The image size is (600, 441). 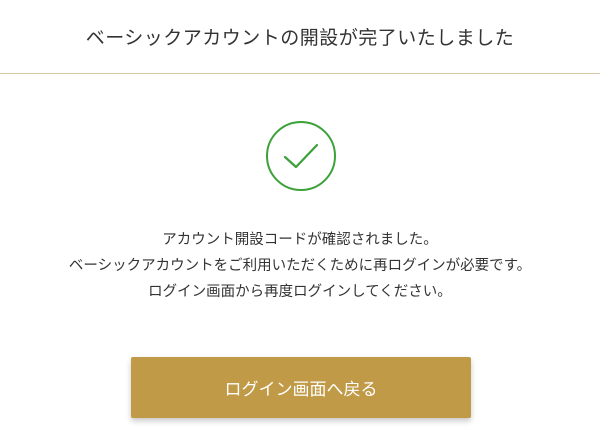 What do you see at coordinates (300, 292) in the screenshot?
I see `message-line-3: ログイン画面から再度ログインしてください。` at bounding box center [300, 292].